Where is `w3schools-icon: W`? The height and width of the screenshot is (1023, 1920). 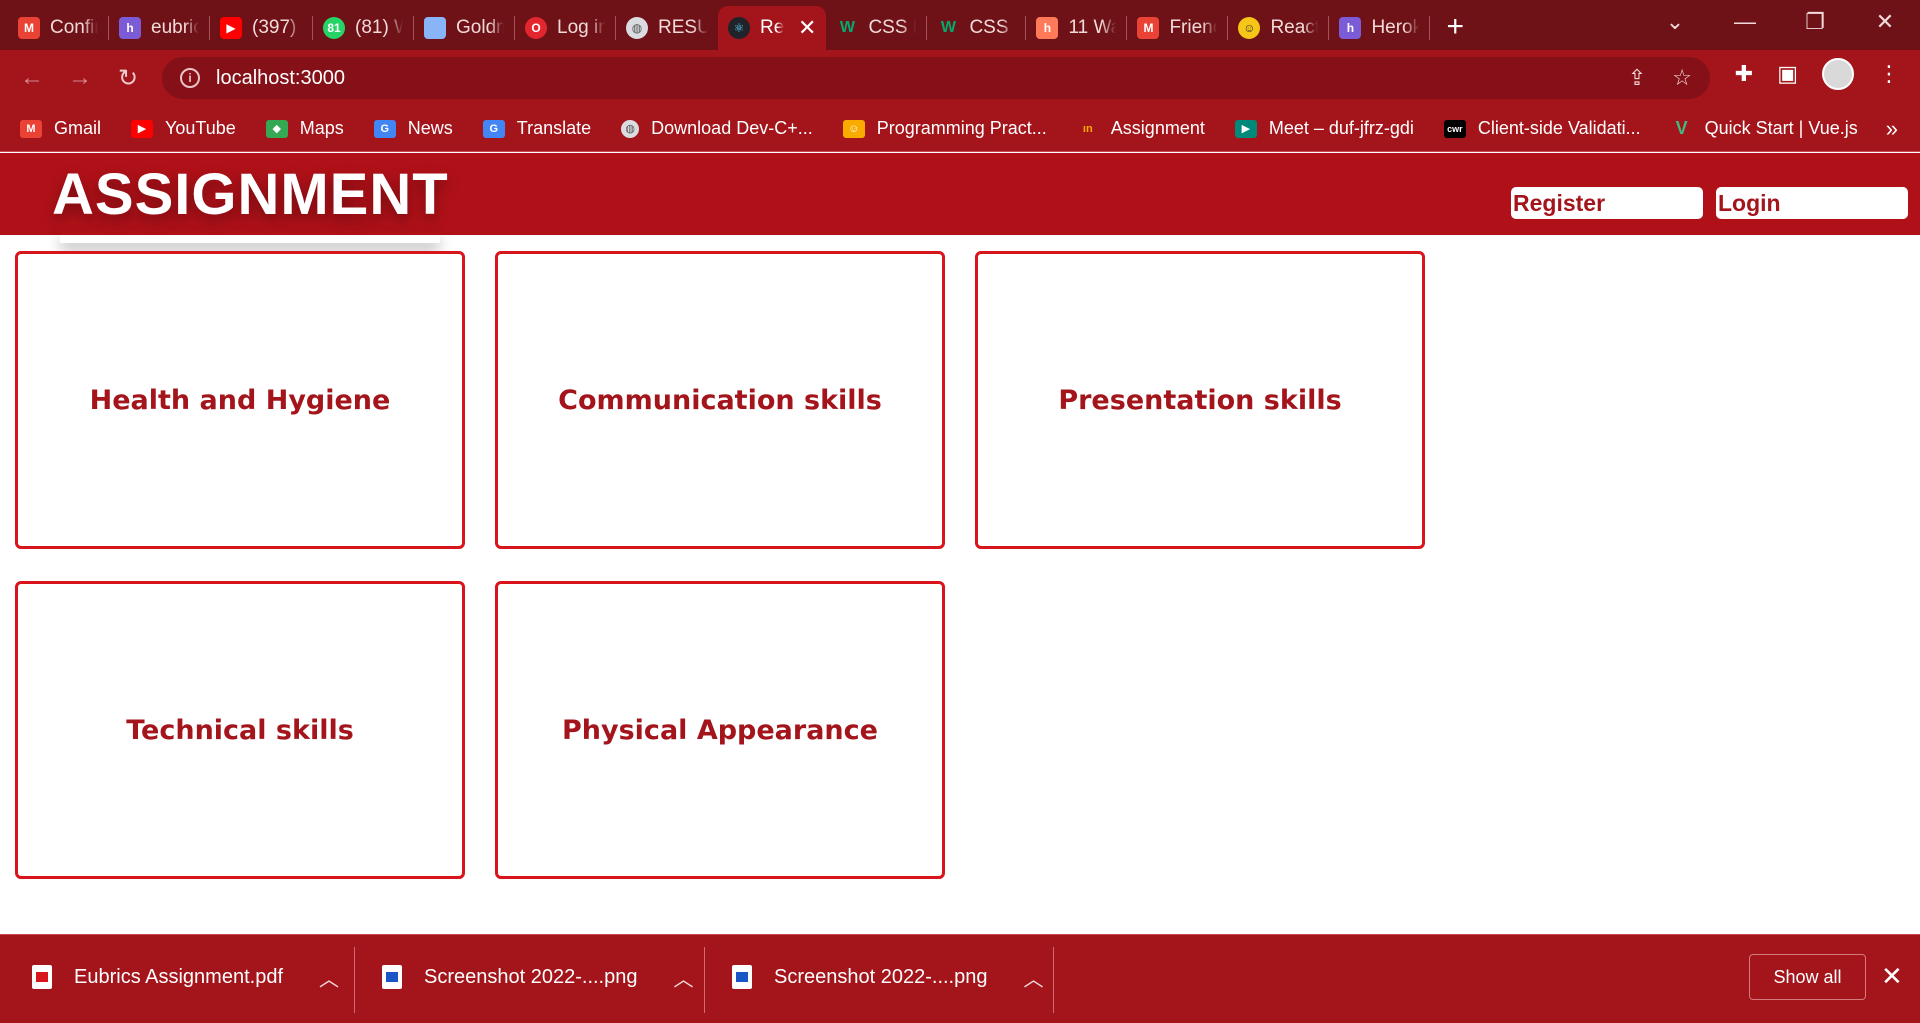 w3schools-icon: W is located at coordinates (948, 27).